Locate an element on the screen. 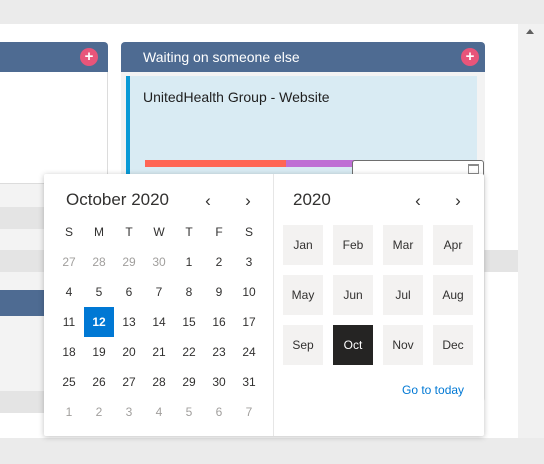 This screenshot has width=544, height=464. weekday-header: F is located at coordinates (219, 232).